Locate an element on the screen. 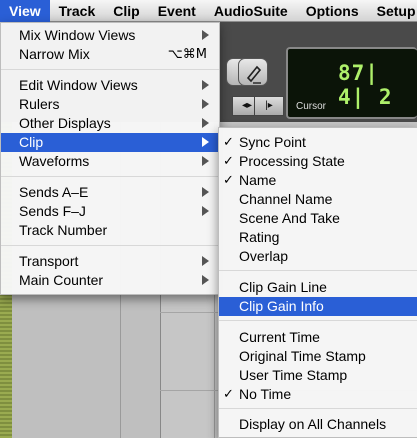 The height and width of the screenshot is (438, 417). menu-item-mix-window-views: Mix Window Views is located at coordinates (110, 35).